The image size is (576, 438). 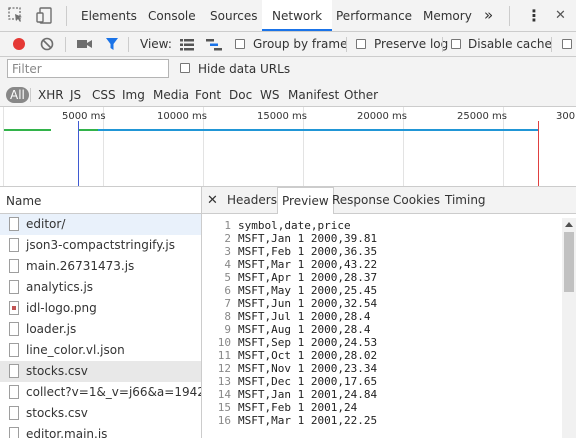 I want to click on type-filter-ws: WS, so click(x=269, y=95).